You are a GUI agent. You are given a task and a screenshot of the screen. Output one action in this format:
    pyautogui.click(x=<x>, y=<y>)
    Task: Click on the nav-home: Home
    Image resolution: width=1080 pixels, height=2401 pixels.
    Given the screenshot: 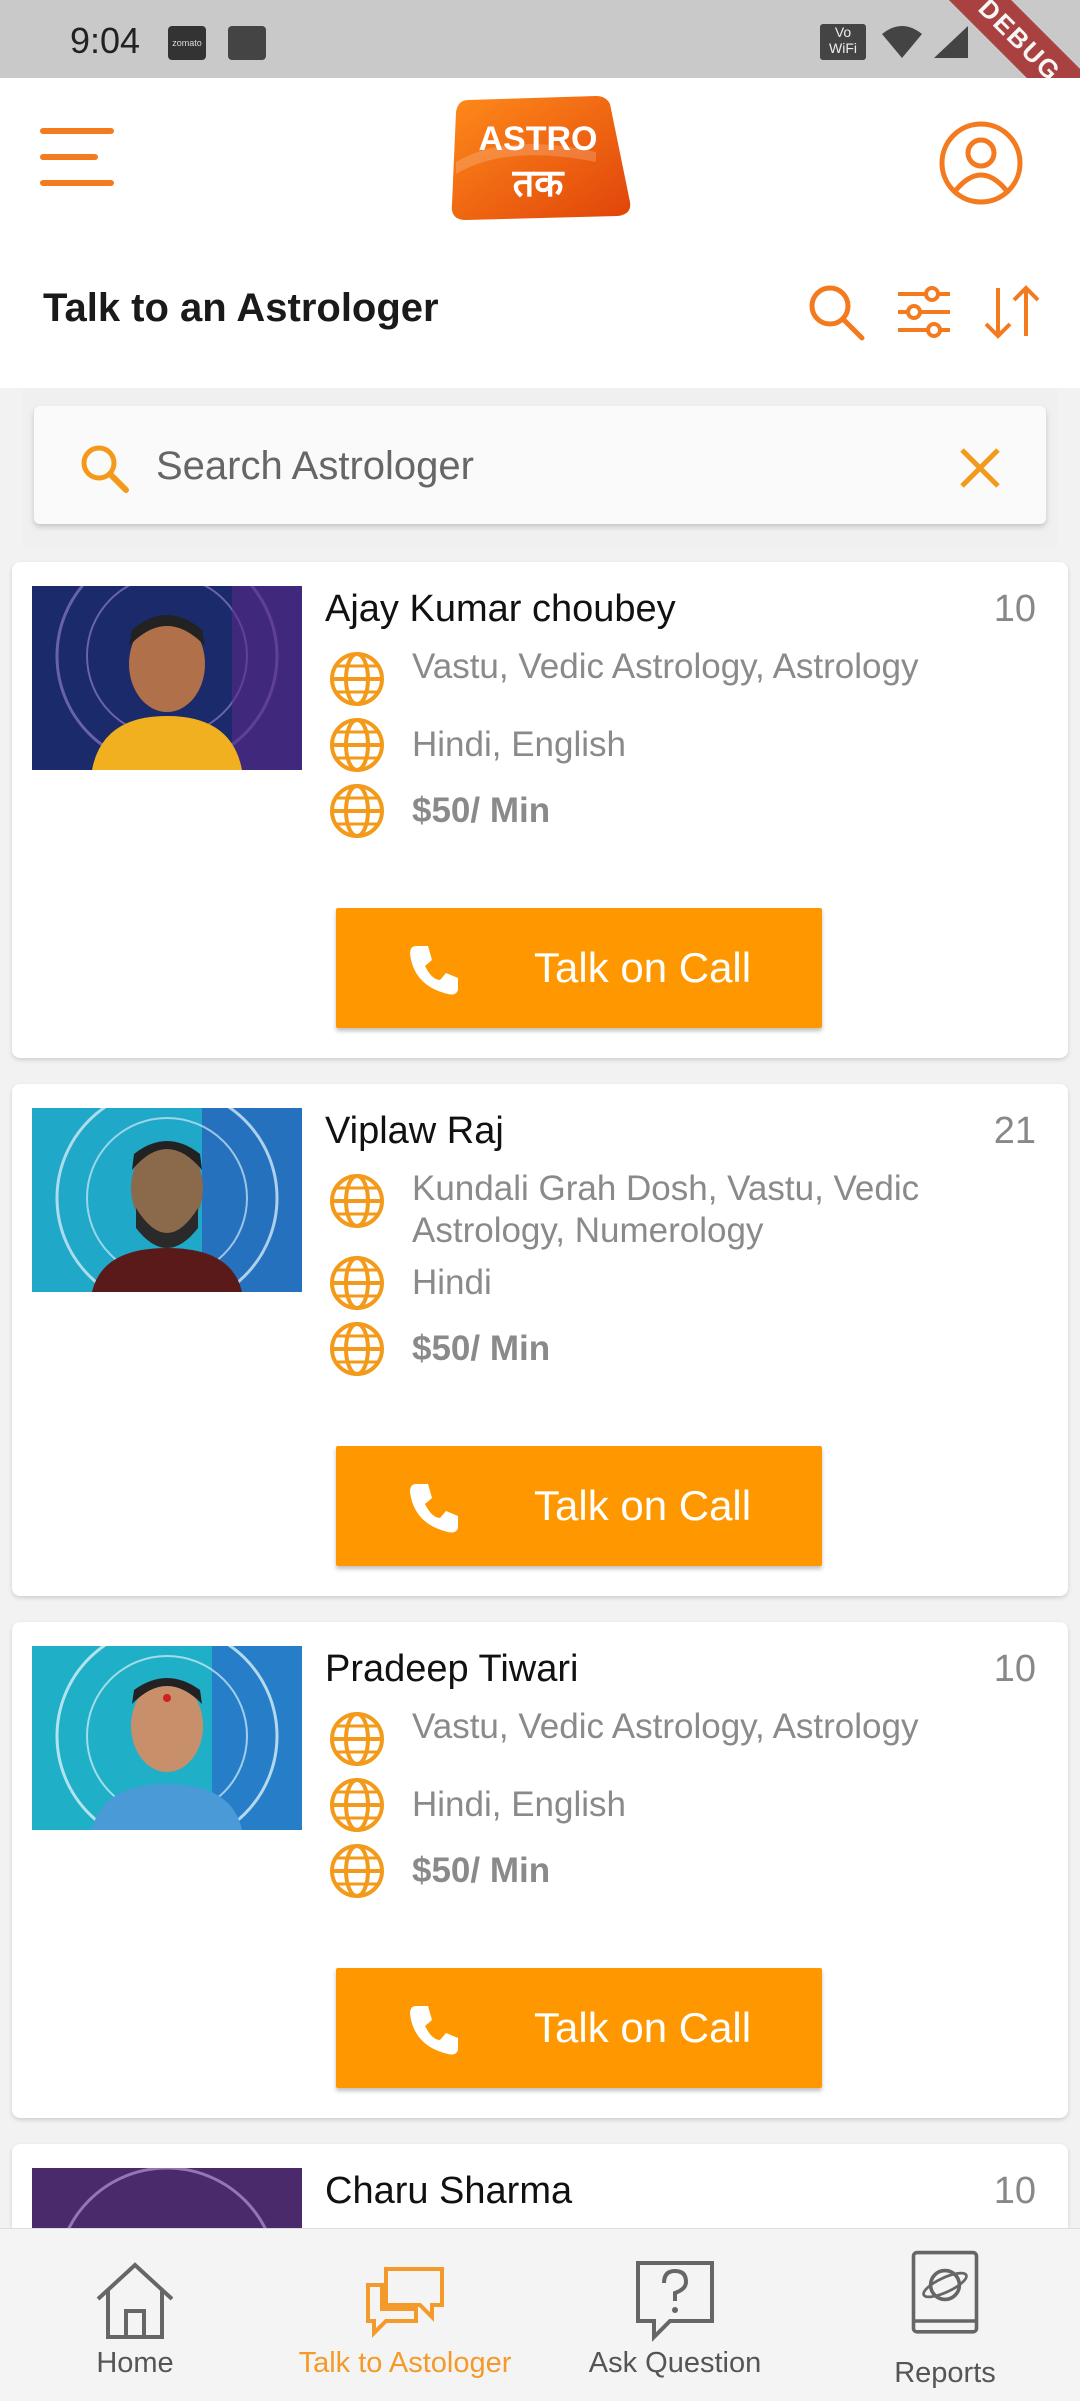 What is the action you would take?
    pyautogui.click(x=135, y=2315)
    